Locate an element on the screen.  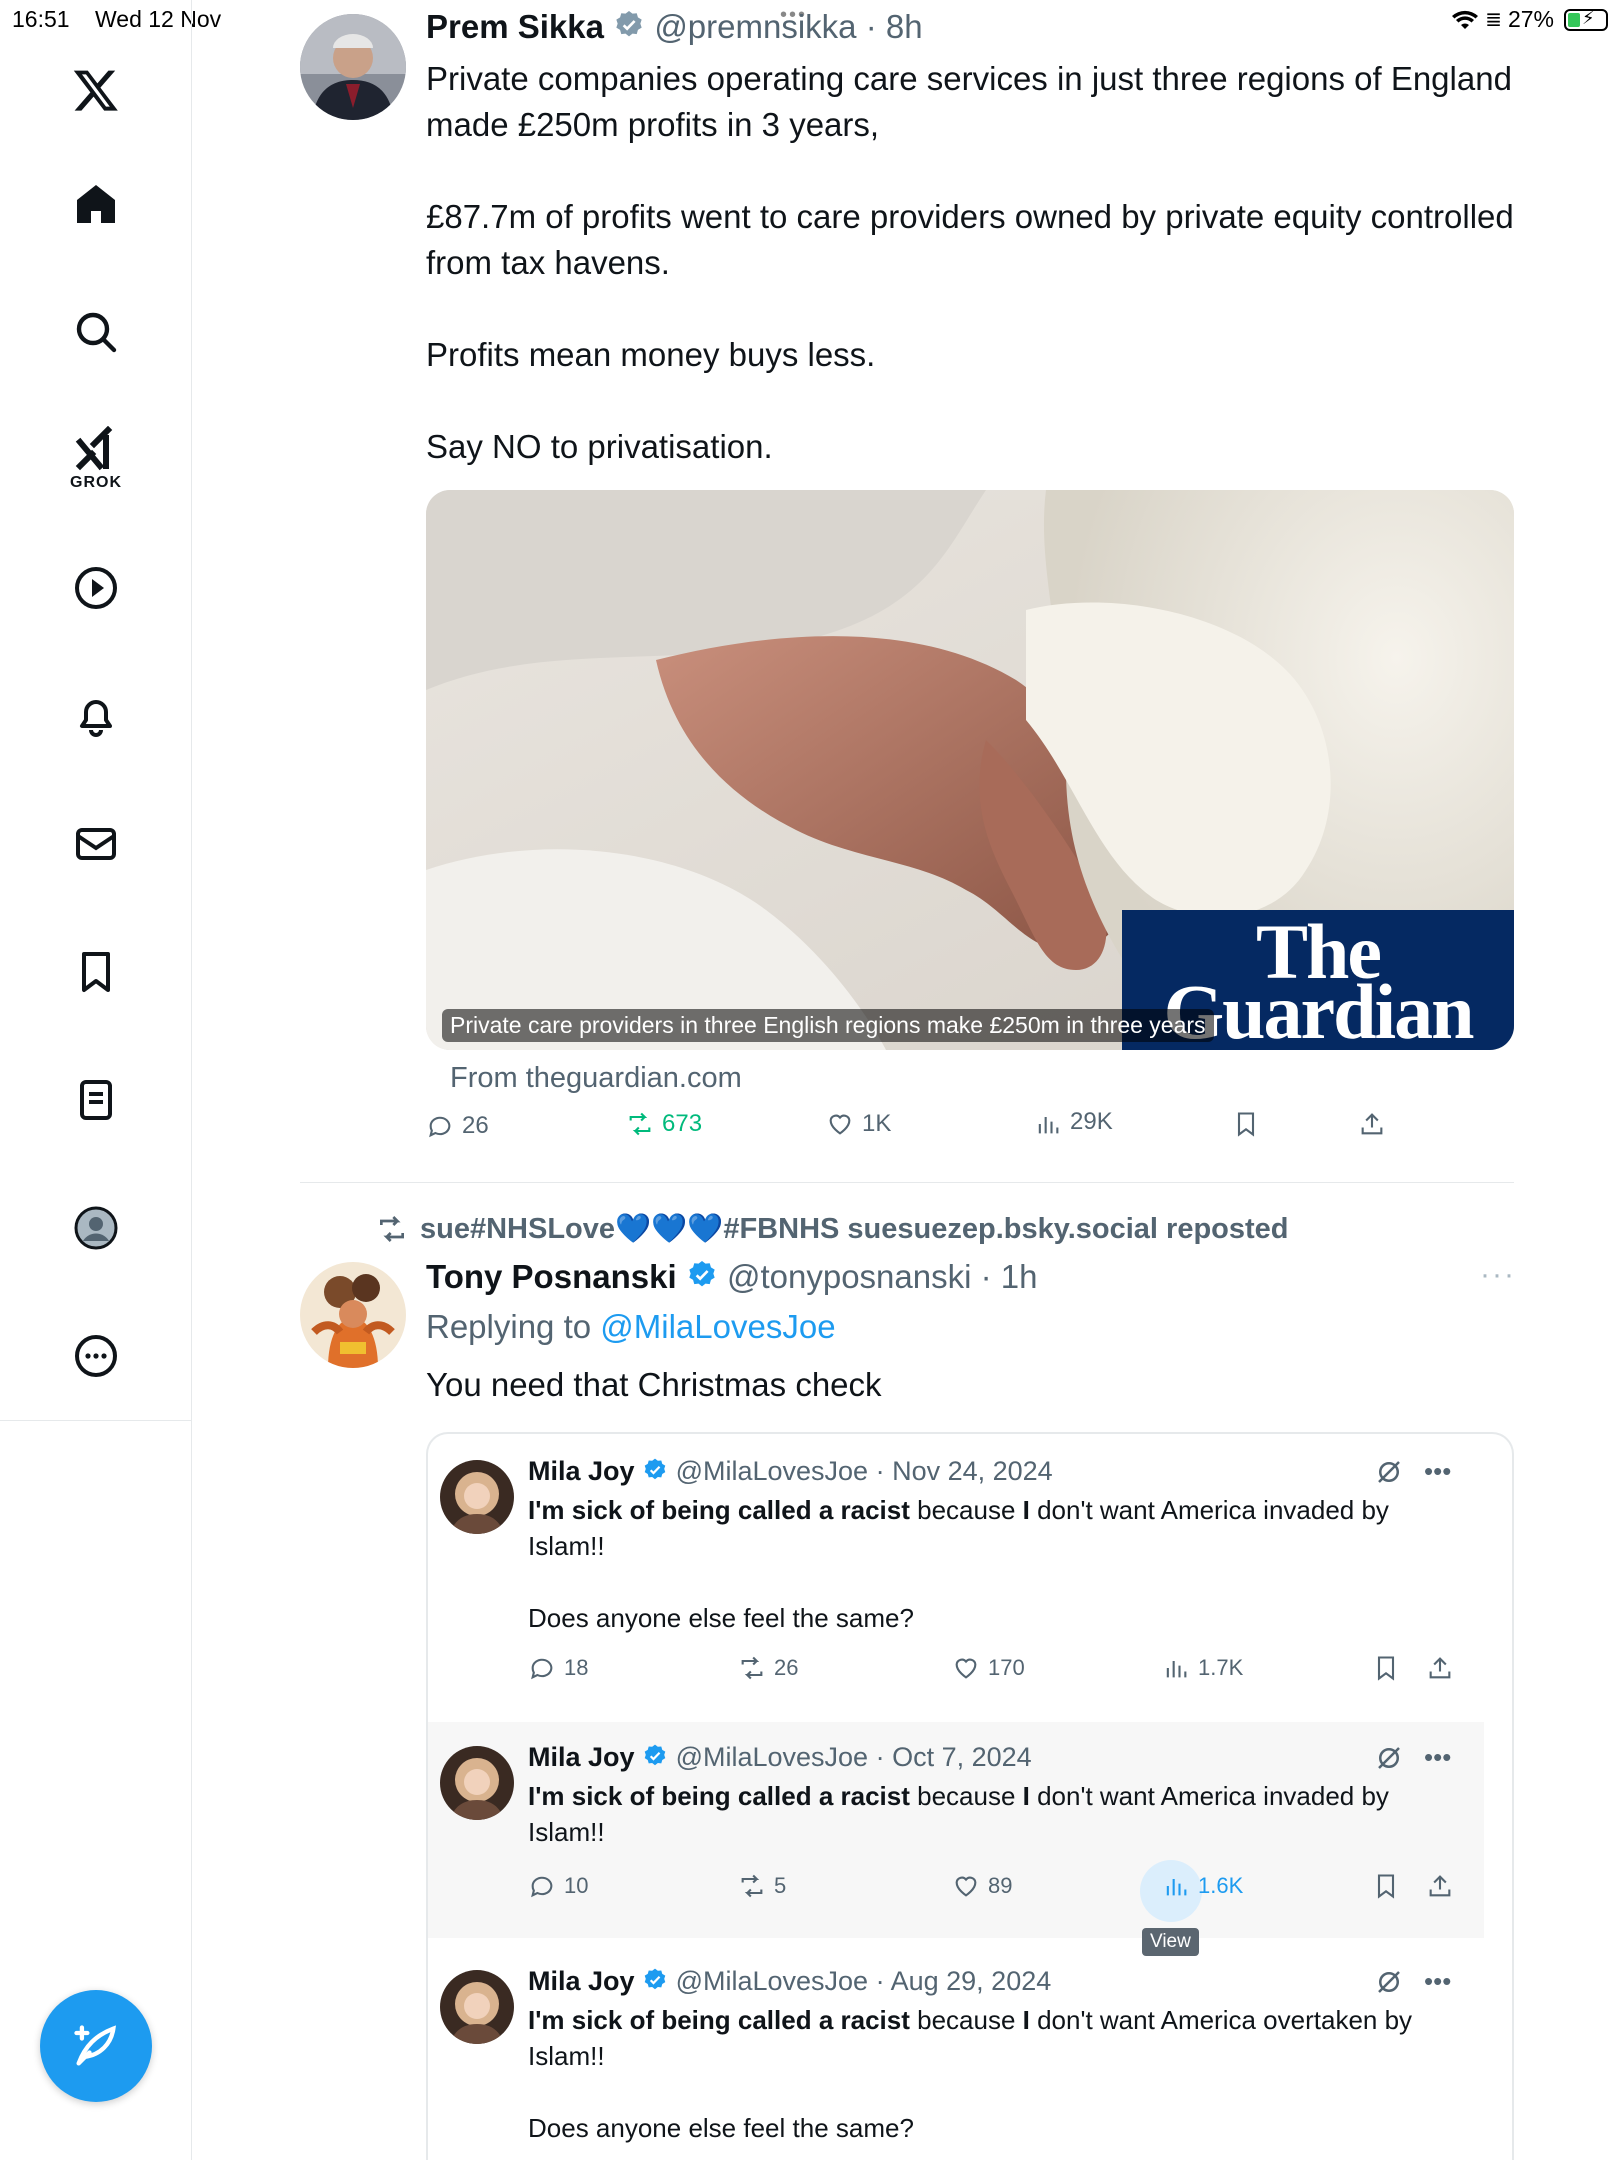
author-handle: @tonyposnanski is located at coordinates (849, 1276).